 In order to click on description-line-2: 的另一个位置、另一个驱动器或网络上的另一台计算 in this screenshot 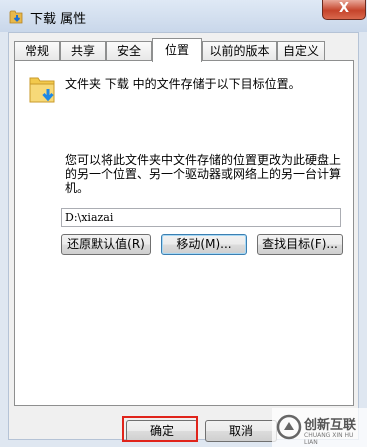, I will do `click(203, 174)`.